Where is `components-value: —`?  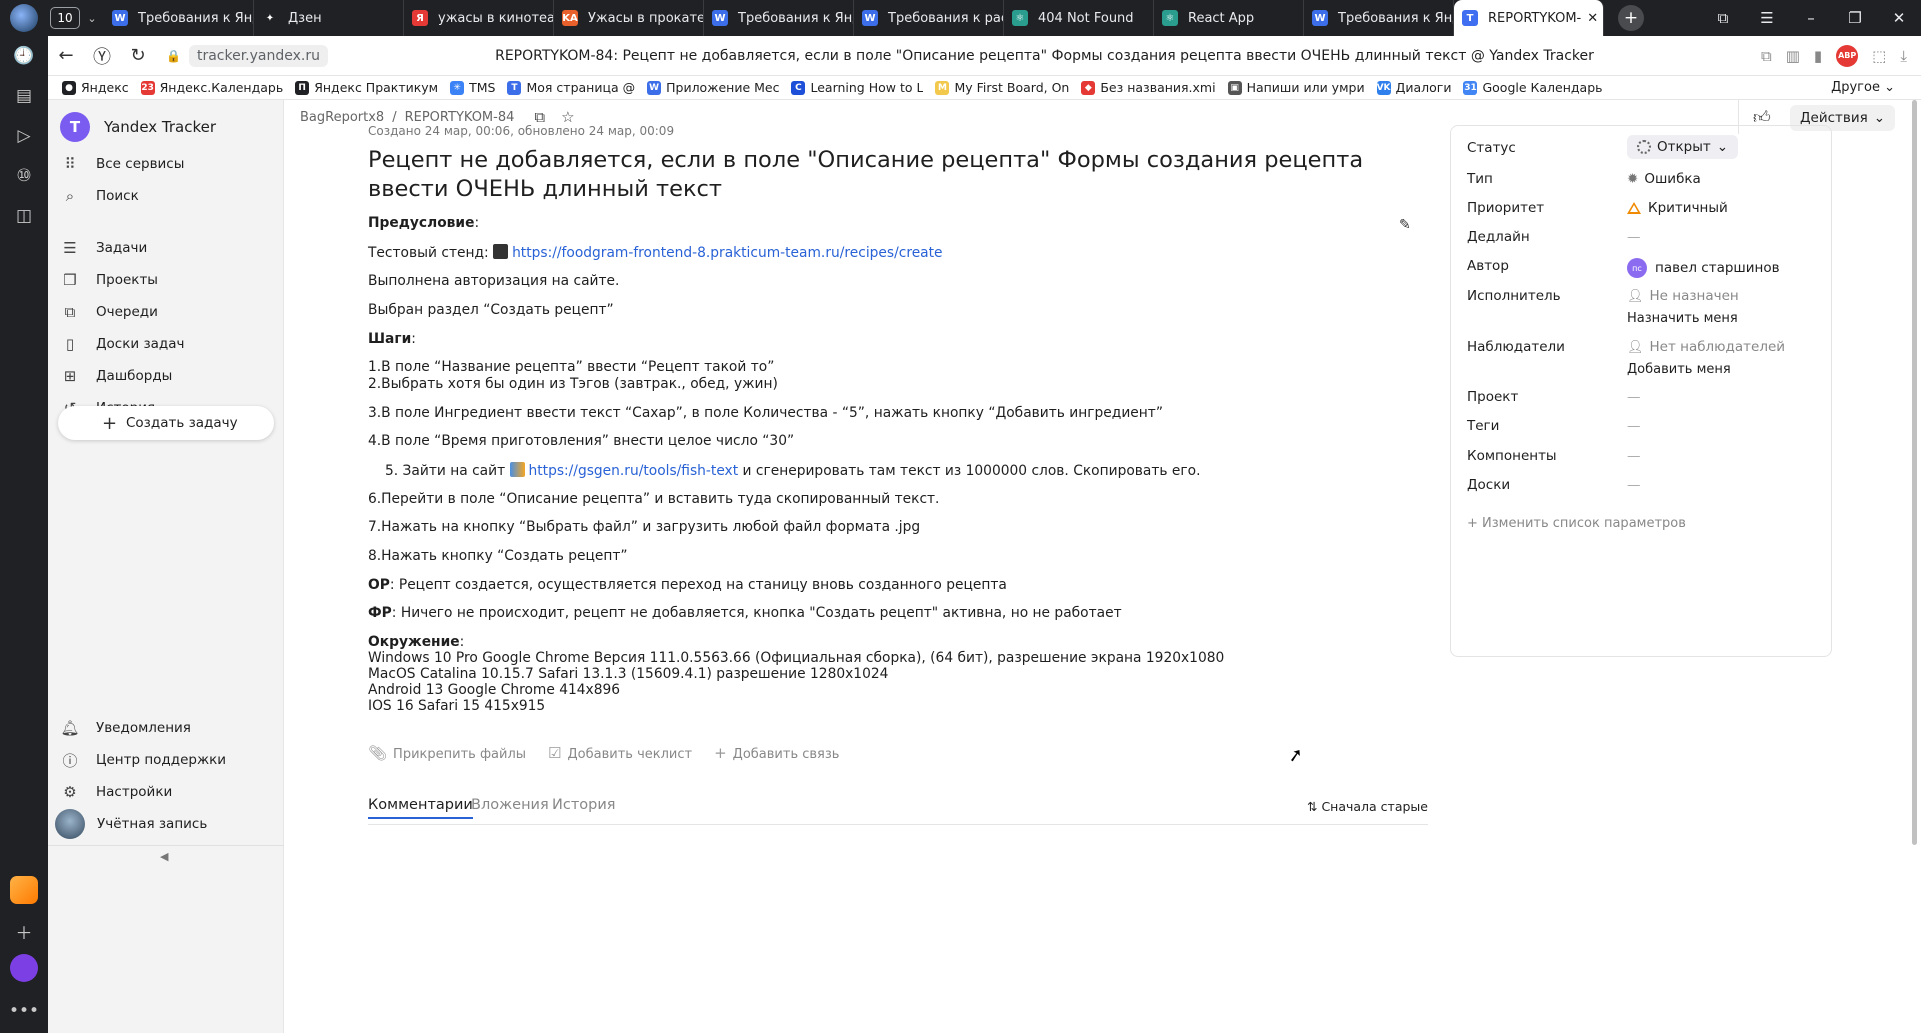
components-value: — is located at coordinates (1634, 456).